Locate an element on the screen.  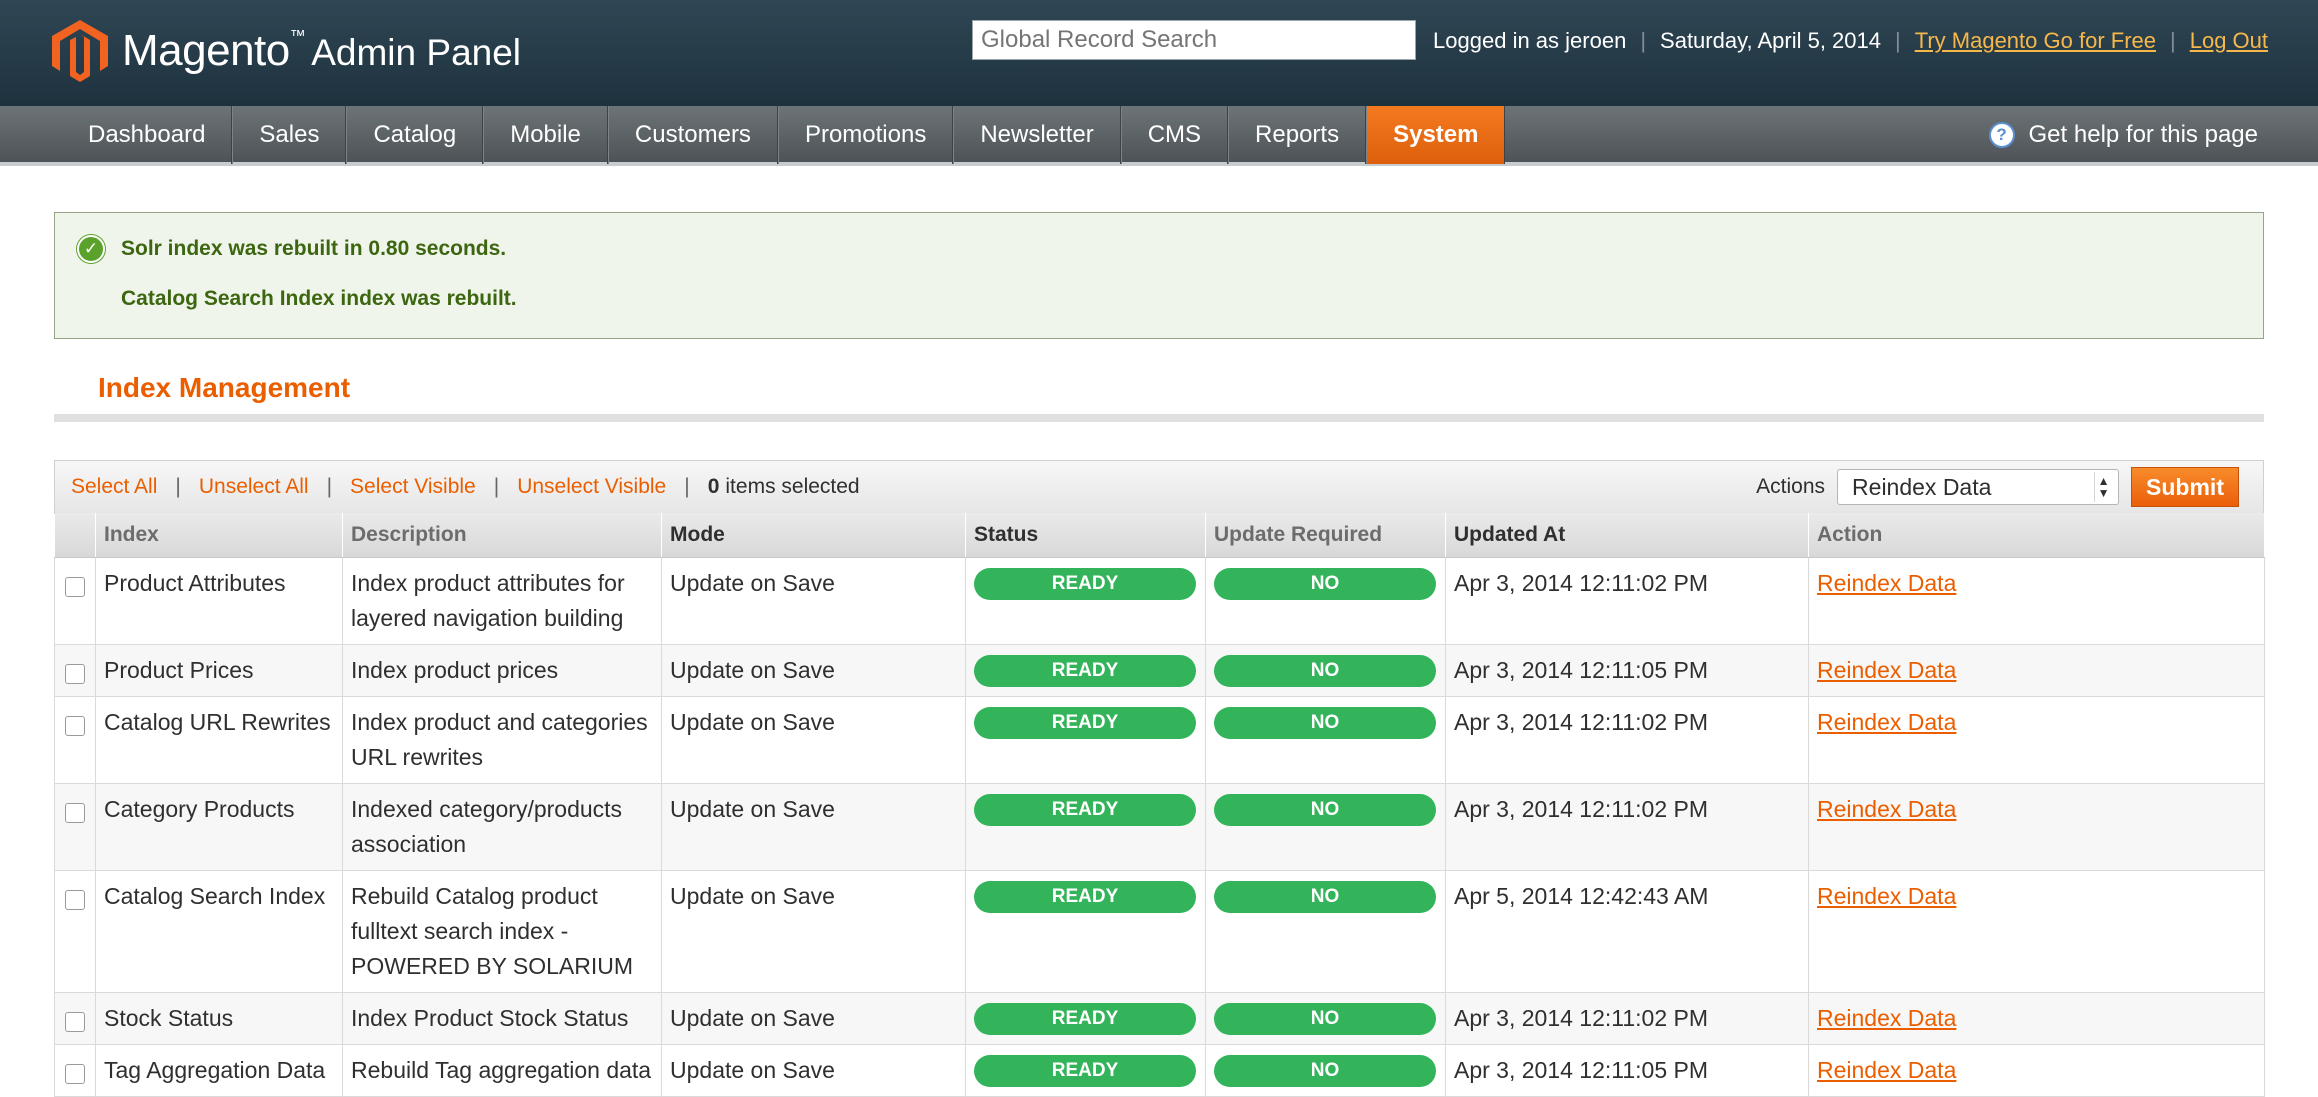
global-search-input is located at coordinates (1194, 40).